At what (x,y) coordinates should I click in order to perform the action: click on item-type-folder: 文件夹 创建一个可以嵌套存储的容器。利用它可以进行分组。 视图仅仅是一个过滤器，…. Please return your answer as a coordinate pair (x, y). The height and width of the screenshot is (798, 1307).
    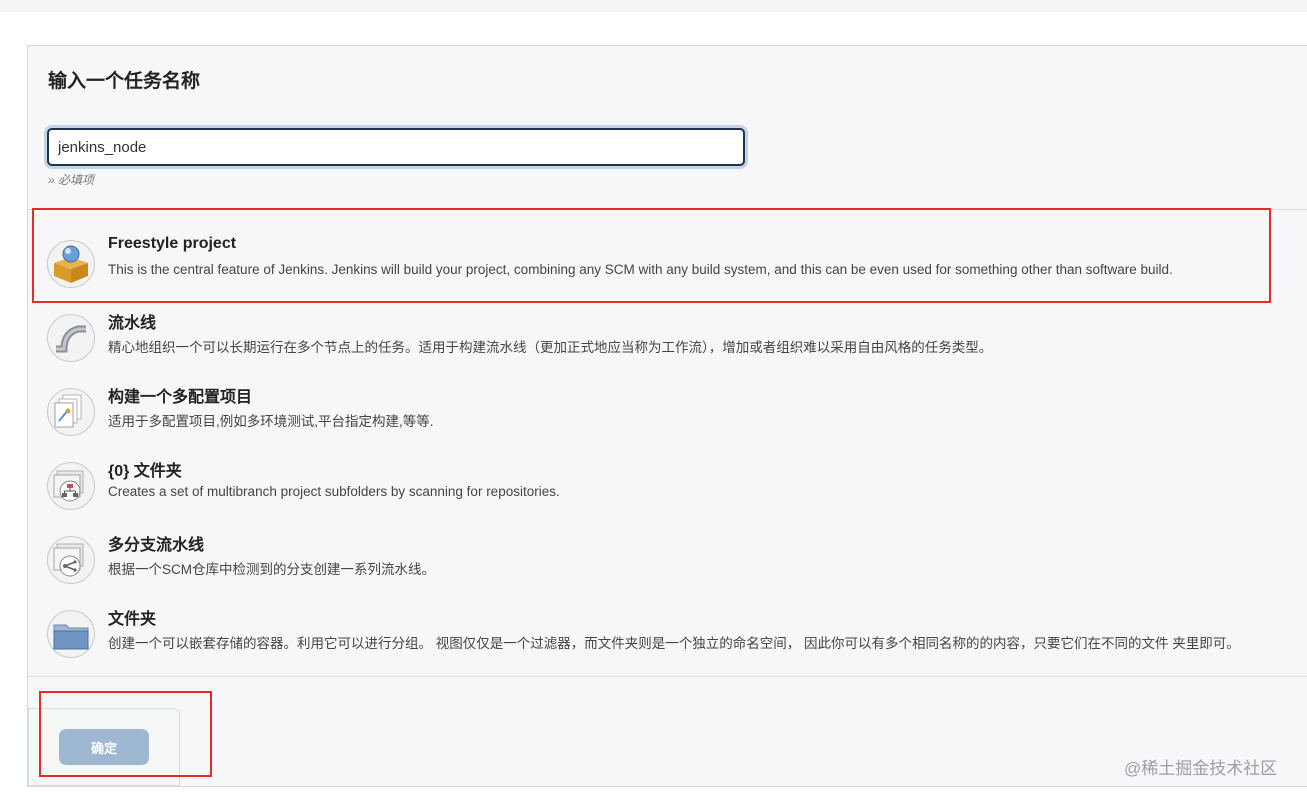
    Looking at the image, I should click on (666, 635).